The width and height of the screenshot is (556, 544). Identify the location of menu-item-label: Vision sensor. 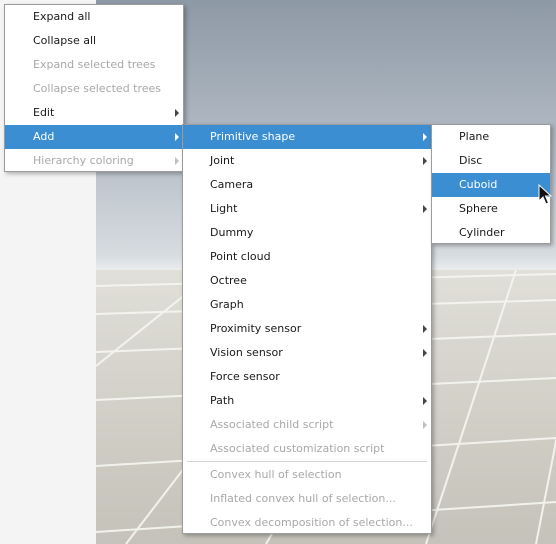
(246, 352).